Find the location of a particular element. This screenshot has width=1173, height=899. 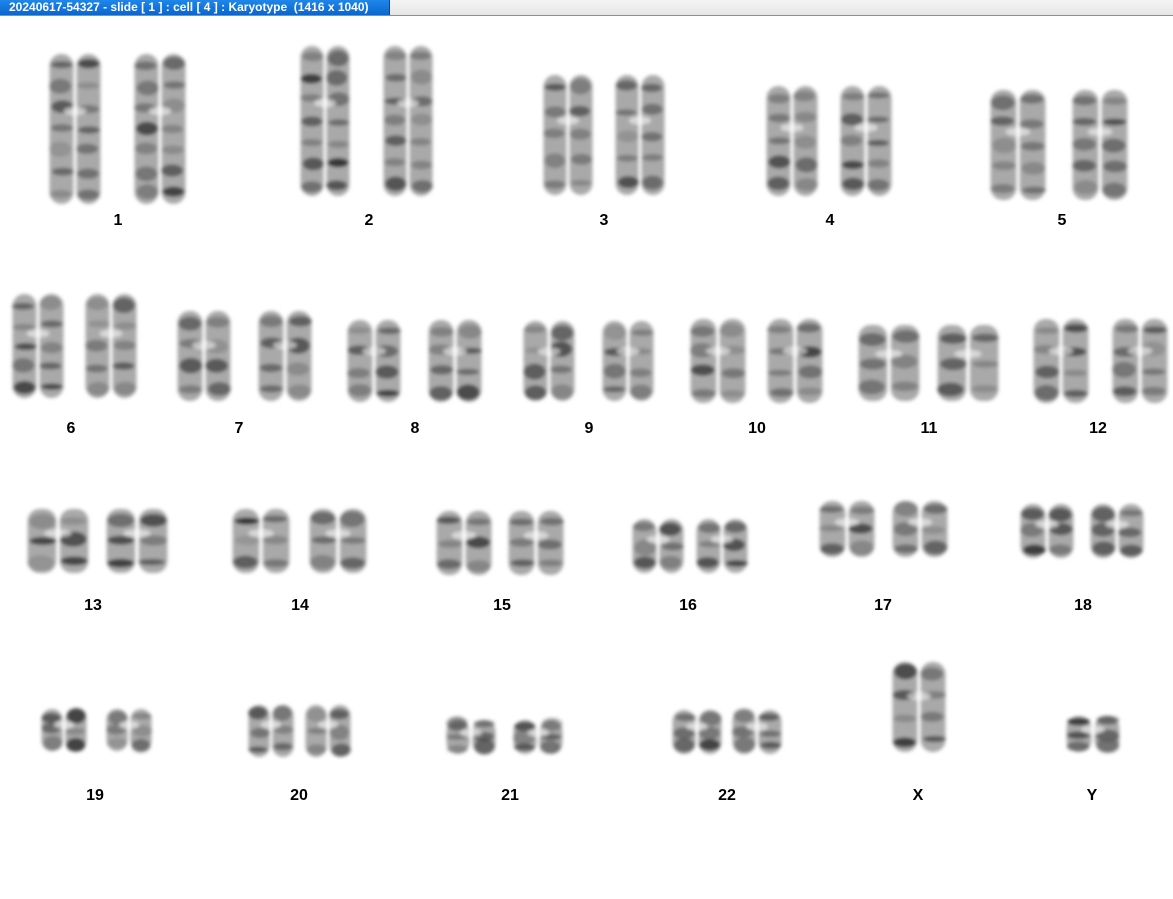

chromosome-6-b is located at coordinates (111, 346).